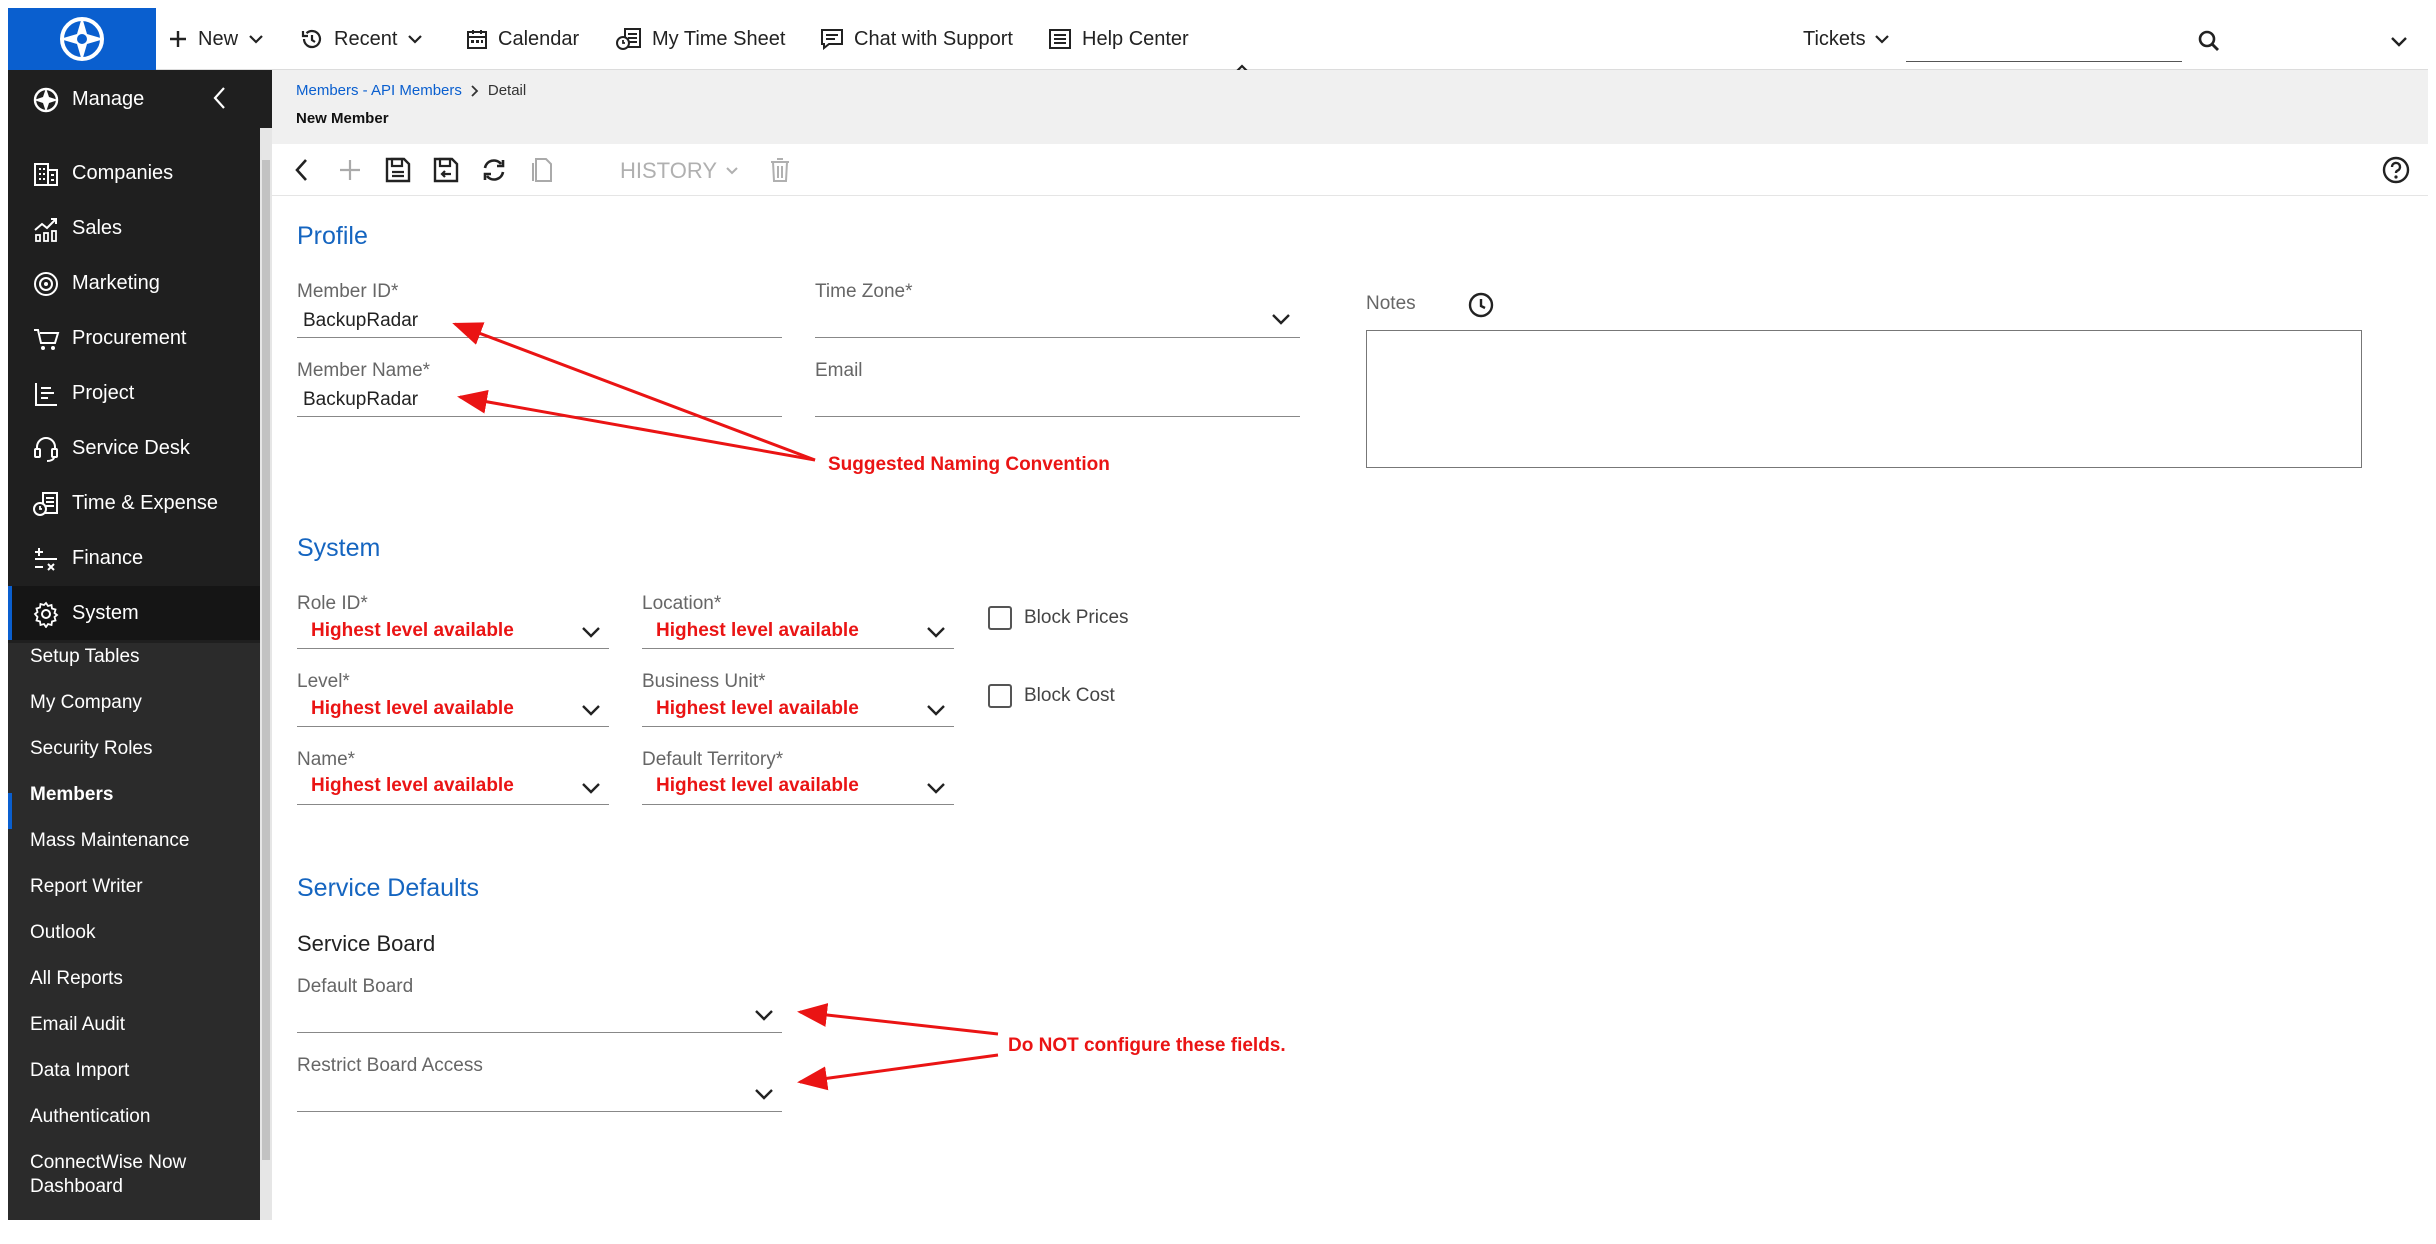  I want to click on default-territory-label: Default Territory*, so click(713, 759).